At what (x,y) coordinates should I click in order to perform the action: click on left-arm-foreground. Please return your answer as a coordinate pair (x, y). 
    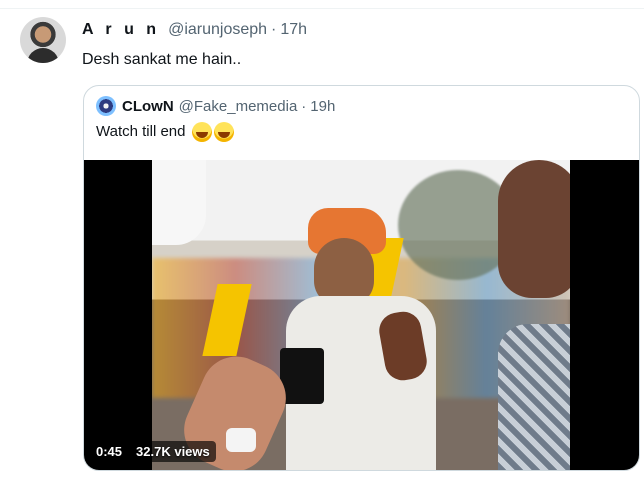
    Looking at the image, I should click on (179, 202).